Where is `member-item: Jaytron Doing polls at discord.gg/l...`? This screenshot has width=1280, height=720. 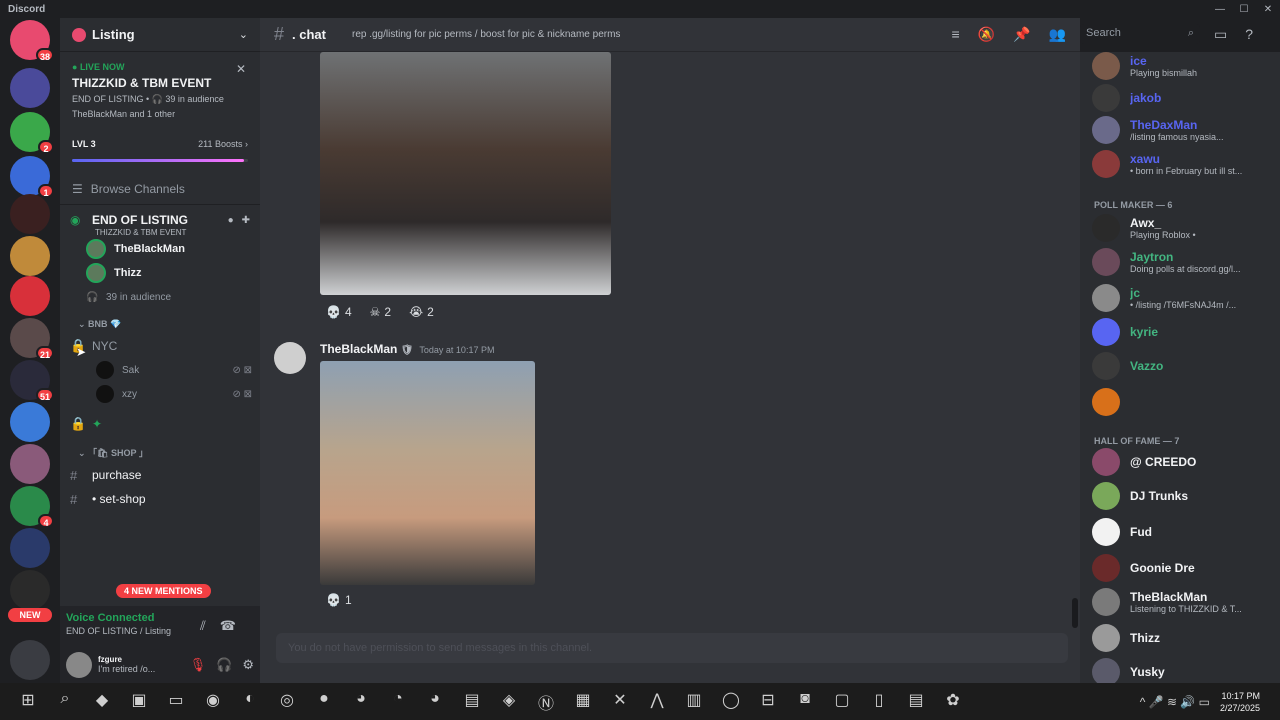 member-item: Jaytron Doing polls at discord.gg/l... is located at coordinates (1182, 262).